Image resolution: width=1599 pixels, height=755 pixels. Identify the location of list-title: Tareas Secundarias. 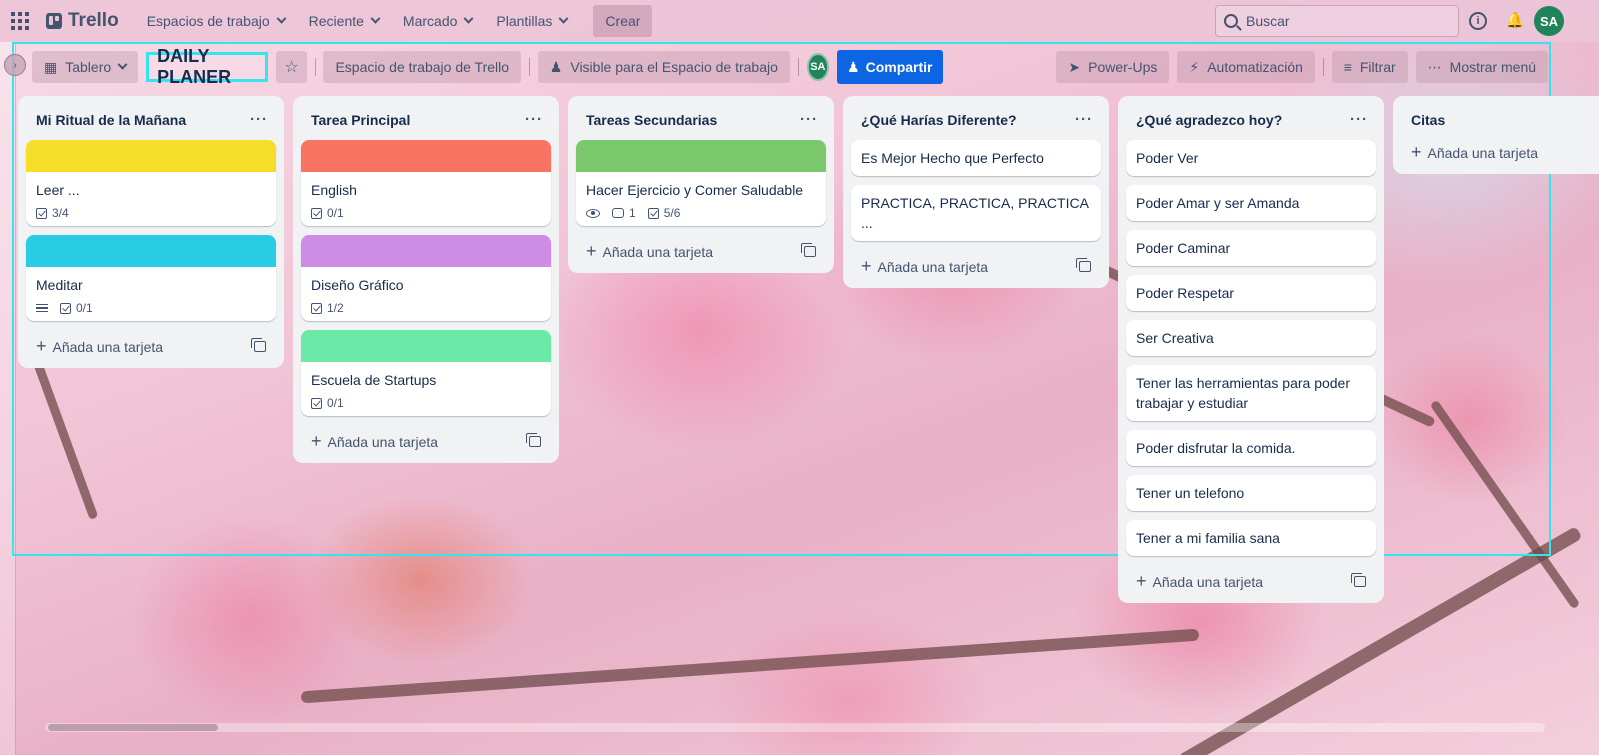
(651, 120).